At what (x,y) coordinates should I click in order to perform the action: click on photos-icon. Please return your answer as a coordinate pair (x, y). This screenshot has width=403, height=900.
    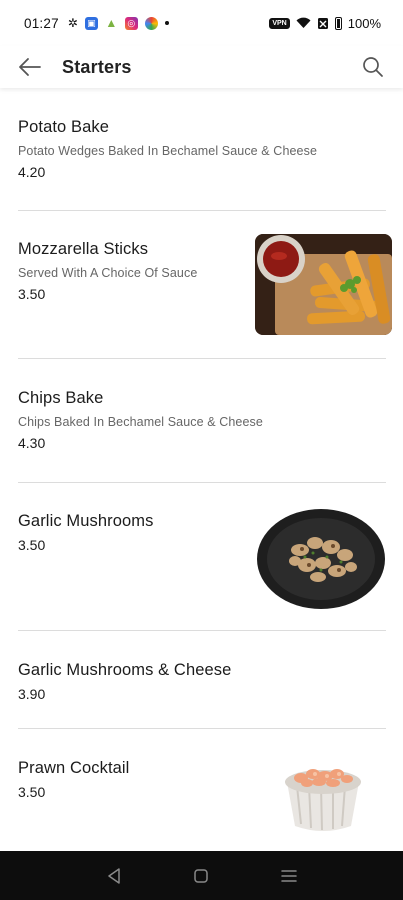
    Looking at the image, I should click on (151, 23).